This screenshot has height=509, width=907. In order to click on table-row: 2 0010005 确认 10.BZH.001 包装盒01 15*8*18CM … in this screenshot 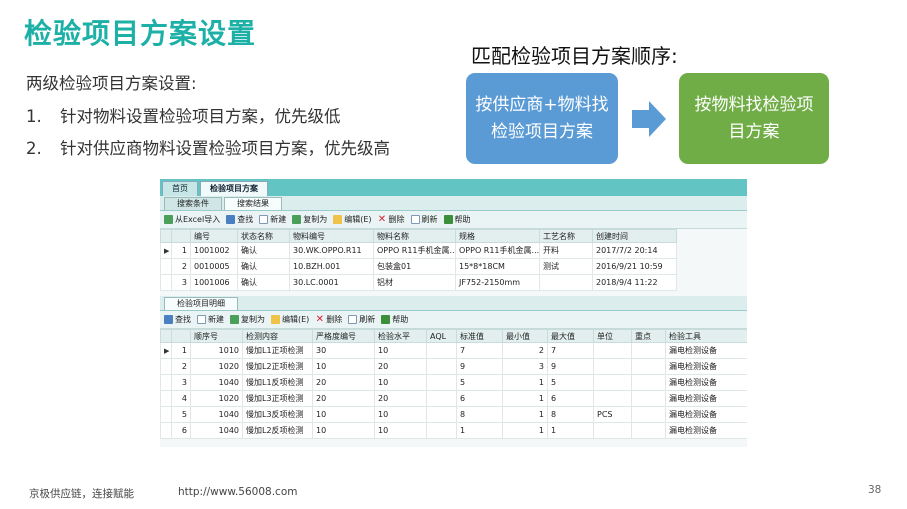, I will do `click(418, 266)`.